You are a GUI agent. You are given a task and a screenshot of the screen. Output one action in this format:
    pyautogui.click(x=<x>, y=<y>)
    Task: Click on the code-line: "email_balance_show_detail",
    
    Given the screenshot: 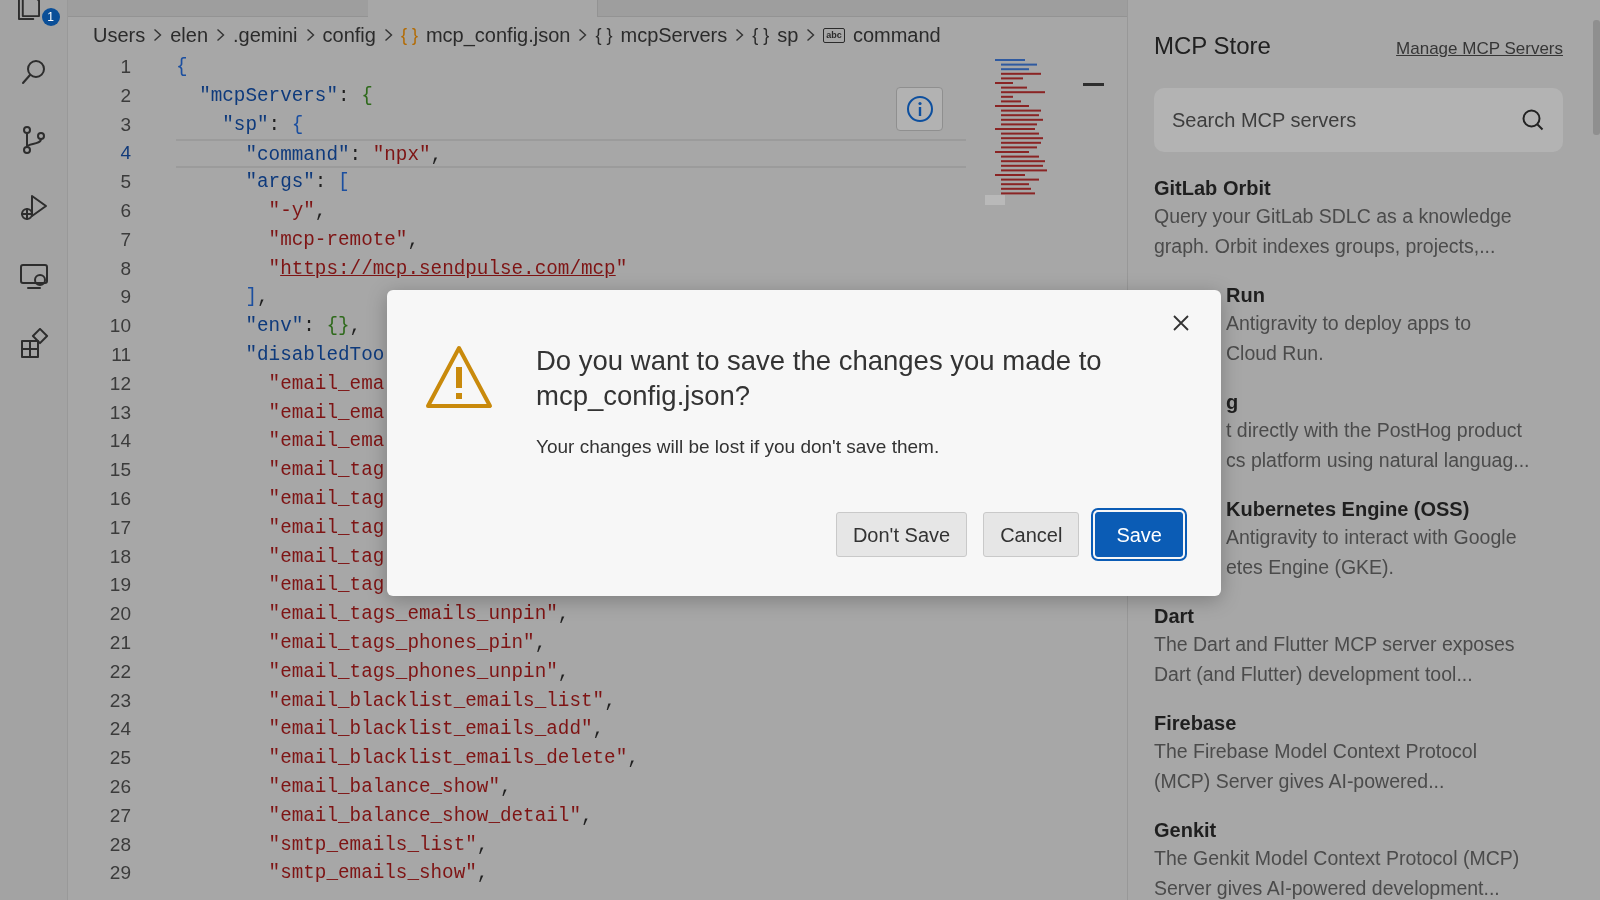 What is the action you would take?
    pyautogui.click(x=430, y=816)
    